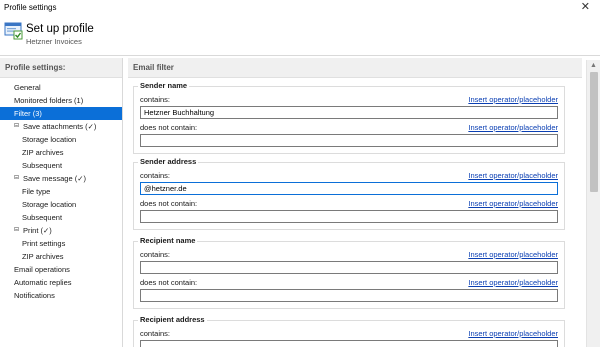  What do you see at coordinates (60, 29) in the screenshot?
I see `page-title: Set up profile` at bounding box center [60, 29].